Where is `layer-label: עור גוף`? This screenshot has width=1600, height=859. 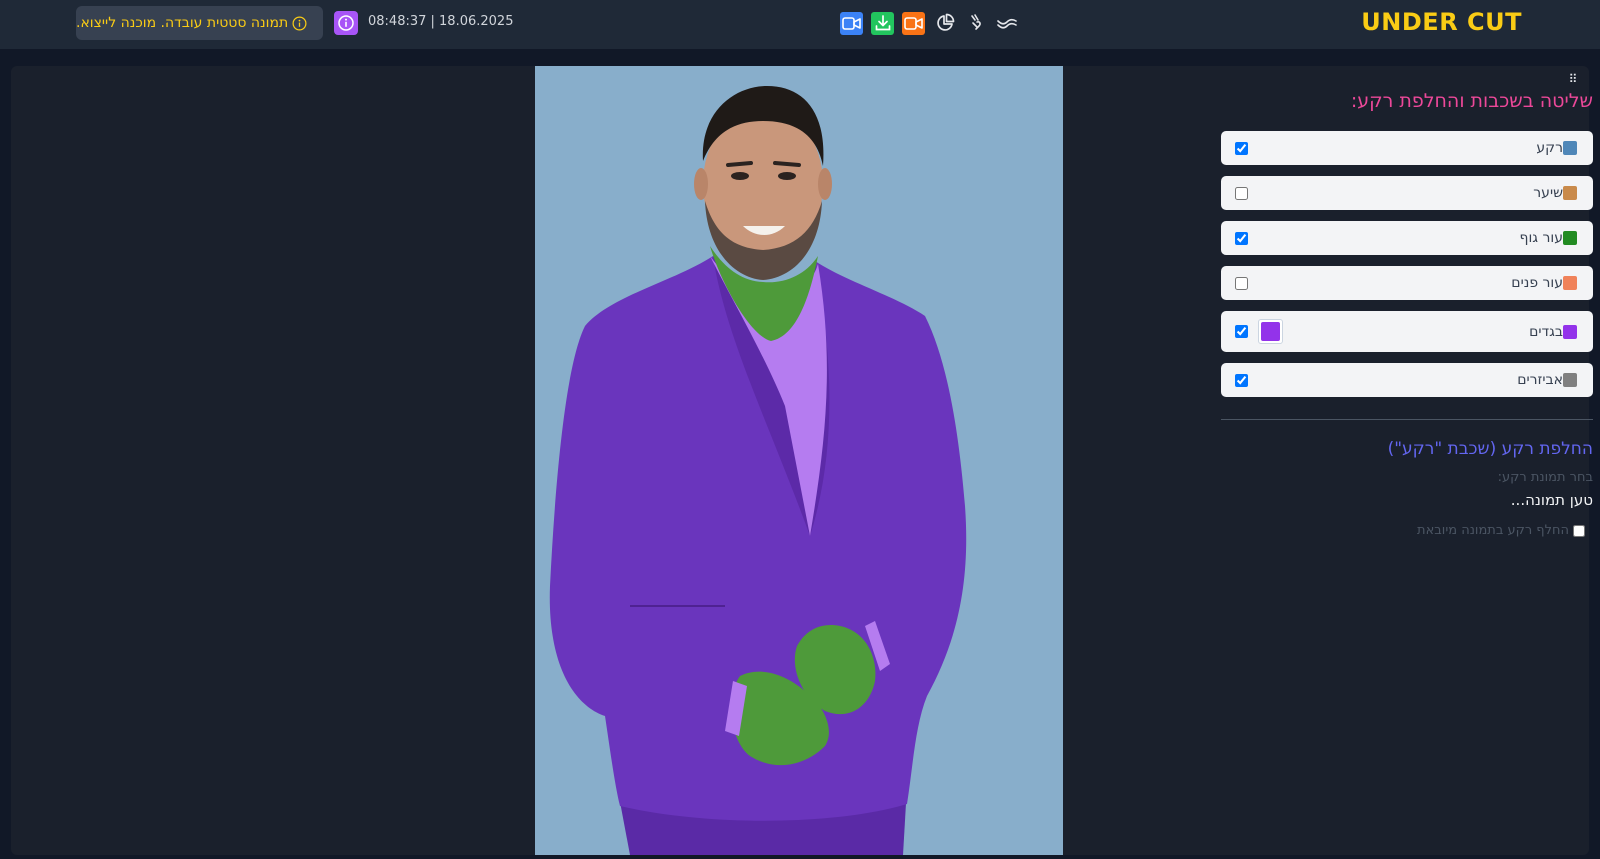
layer-label: עור גוף is located at coordinates (1541, 238).